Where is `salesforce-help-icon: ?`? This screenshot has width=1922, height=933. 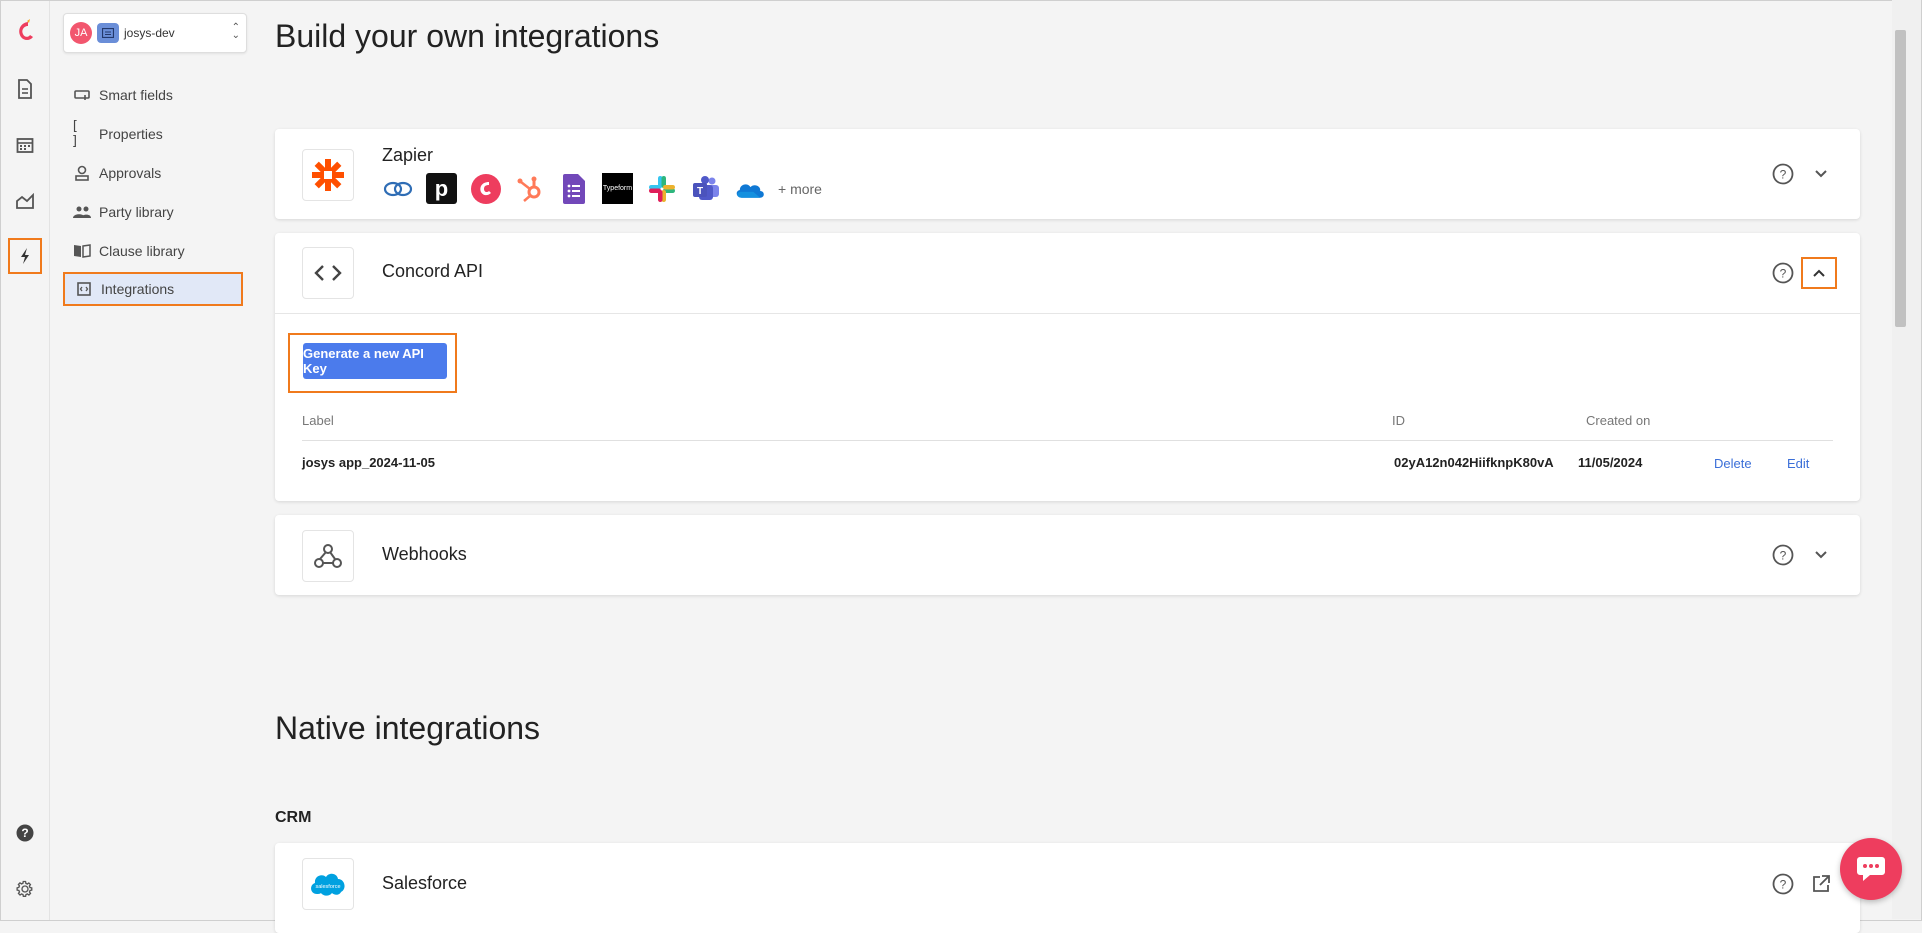 salesforce-help-icon: ? is located at coordinates (1783, 884).